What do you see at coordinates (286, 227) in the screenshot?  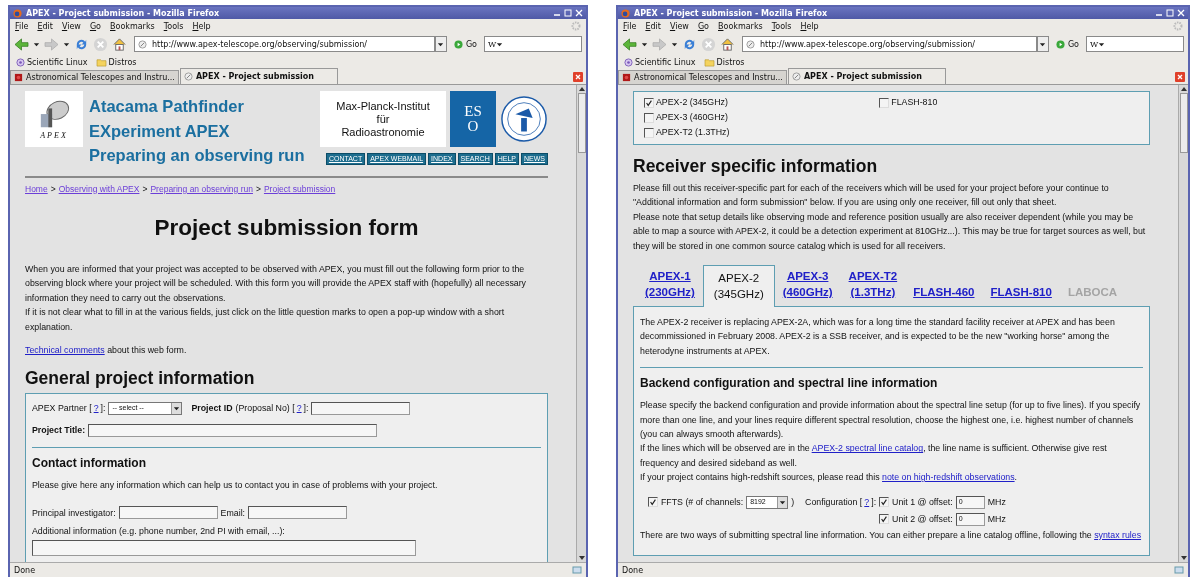 I see `page-title: Project submission form` at bounding box center [286, 227].